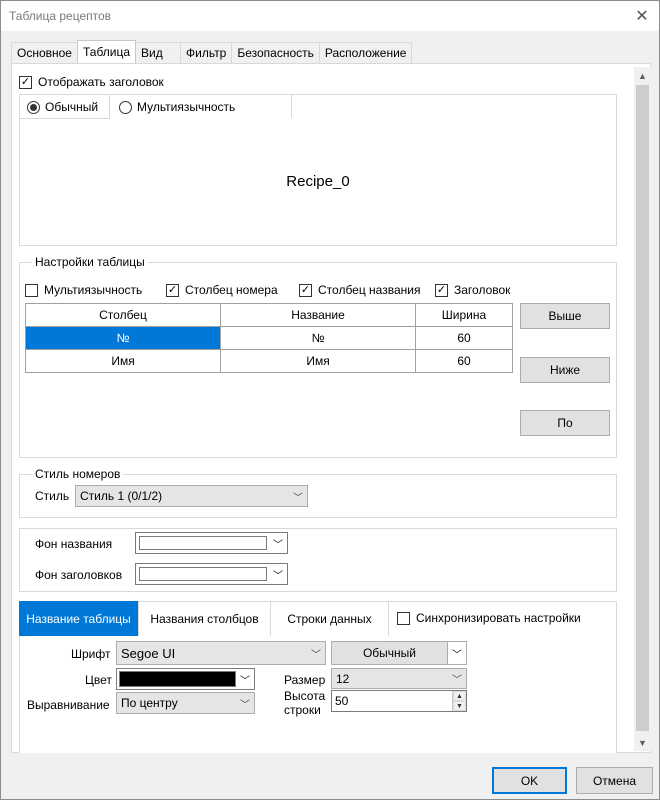  I want to click on style-label: Стиль, so click(52, 496).